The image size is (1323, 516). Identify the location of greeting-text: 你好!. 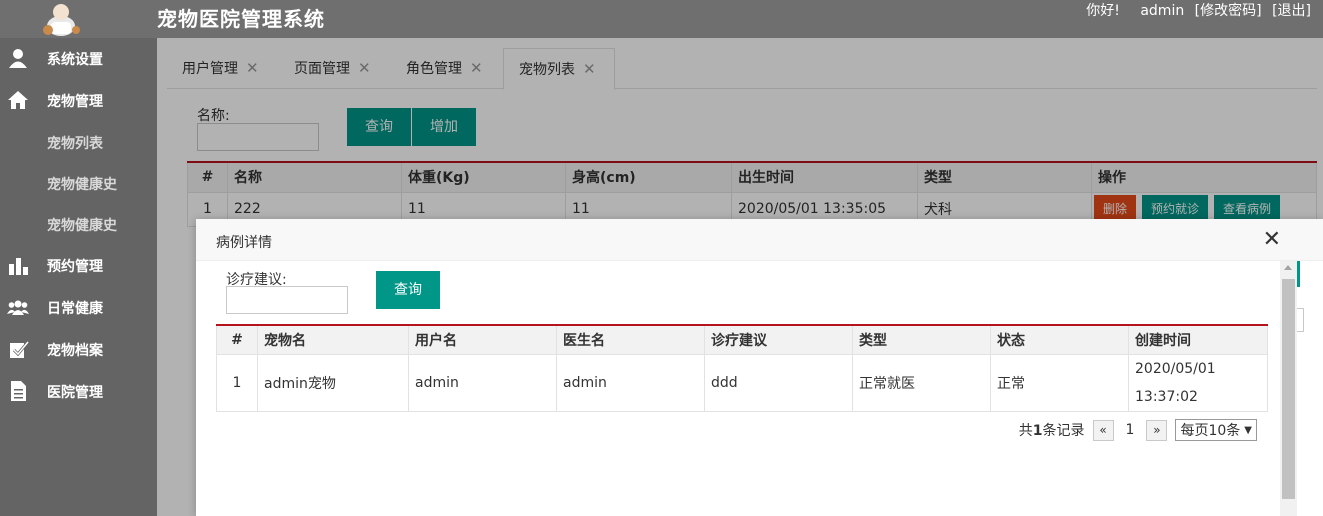
(1103, 11).